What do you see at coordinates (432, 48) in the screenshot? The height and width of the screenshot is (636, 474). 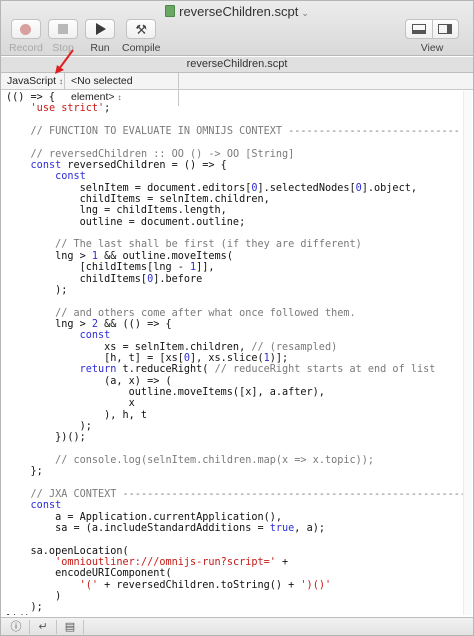 I see `view-label: View` at bounding box center [432, 48].